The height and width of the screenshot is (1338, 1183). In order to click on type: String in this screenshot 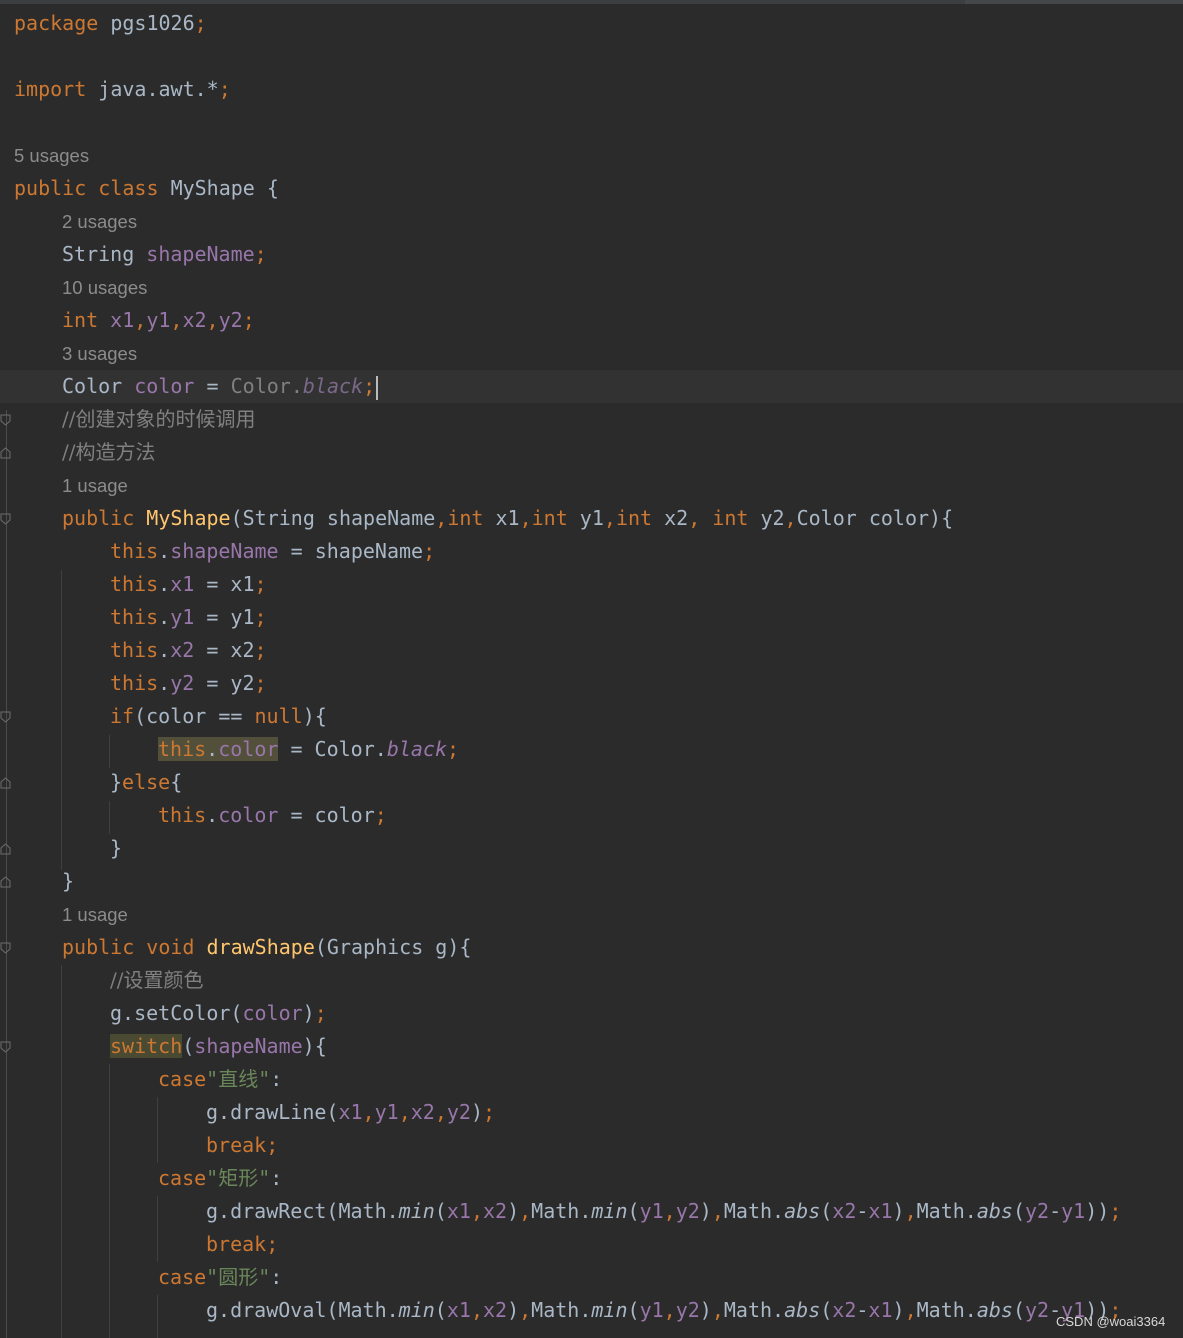, I will do `click(98, 254)`.